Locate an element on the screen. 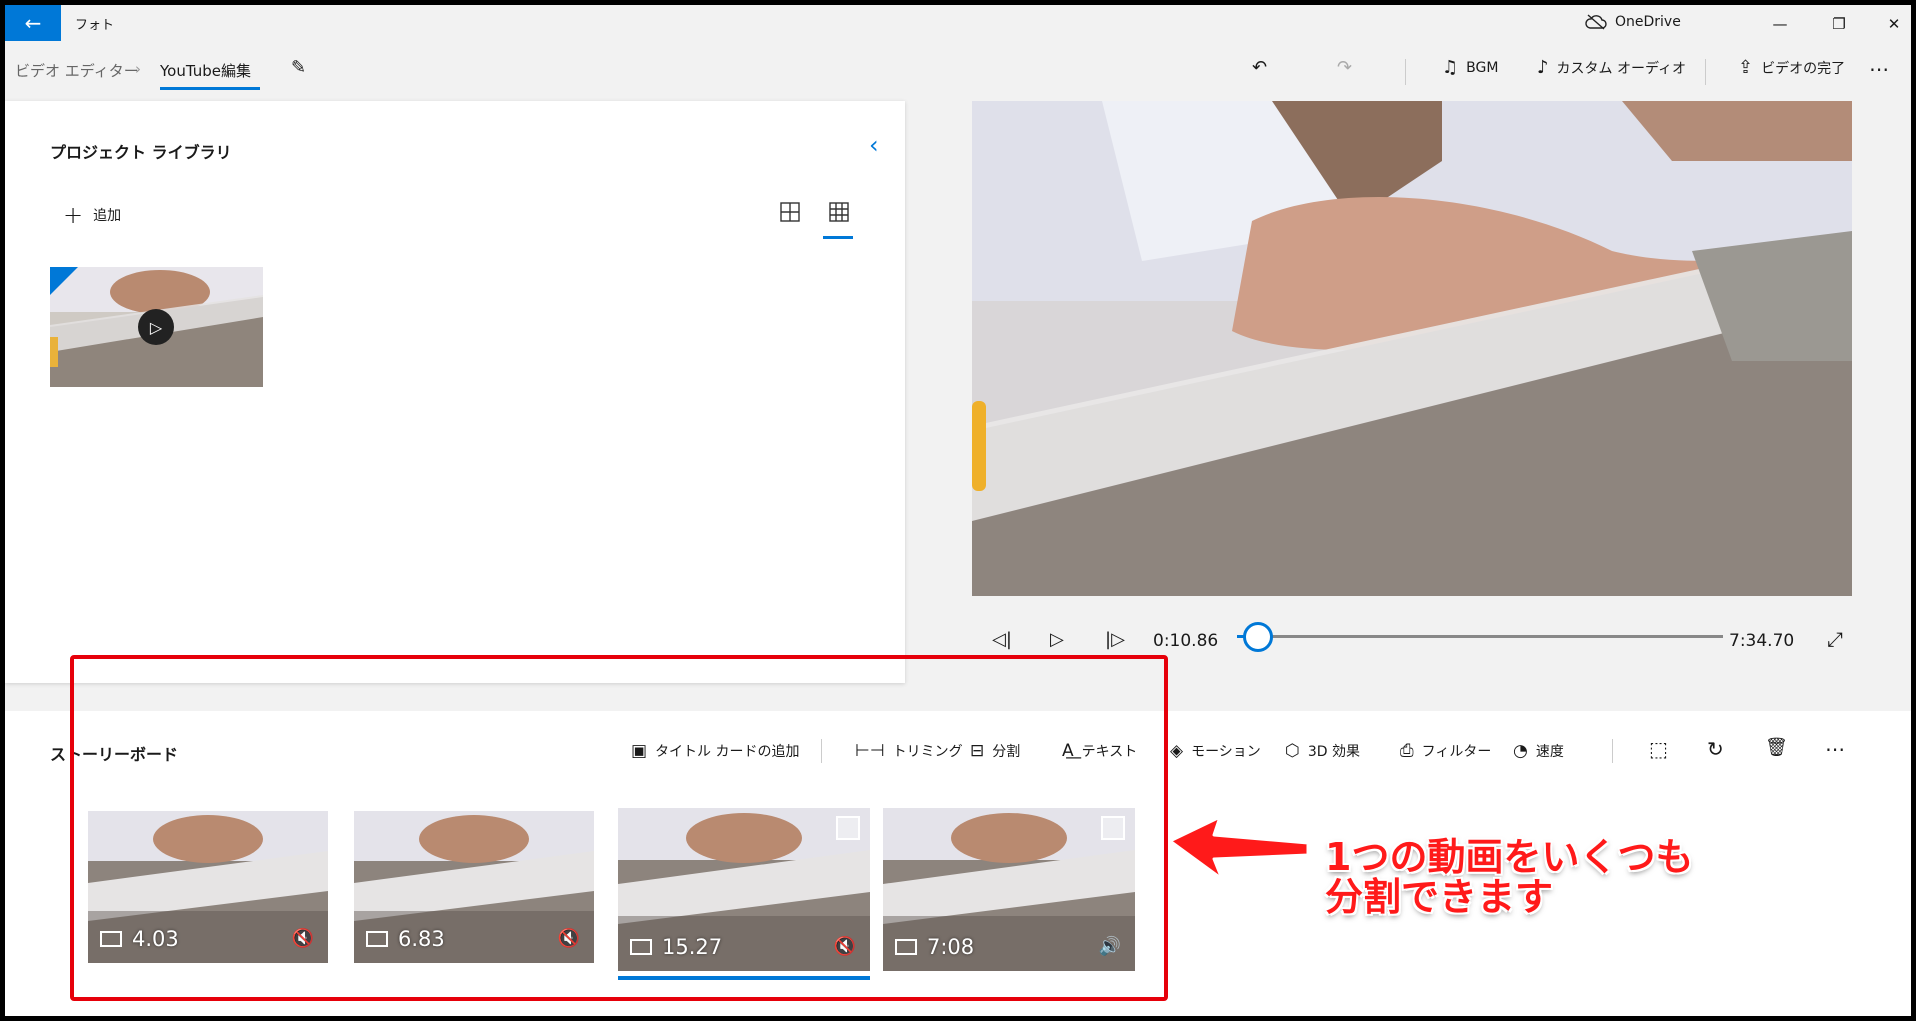  undo-icon: ↶ is located at coordinates (1260, 67).